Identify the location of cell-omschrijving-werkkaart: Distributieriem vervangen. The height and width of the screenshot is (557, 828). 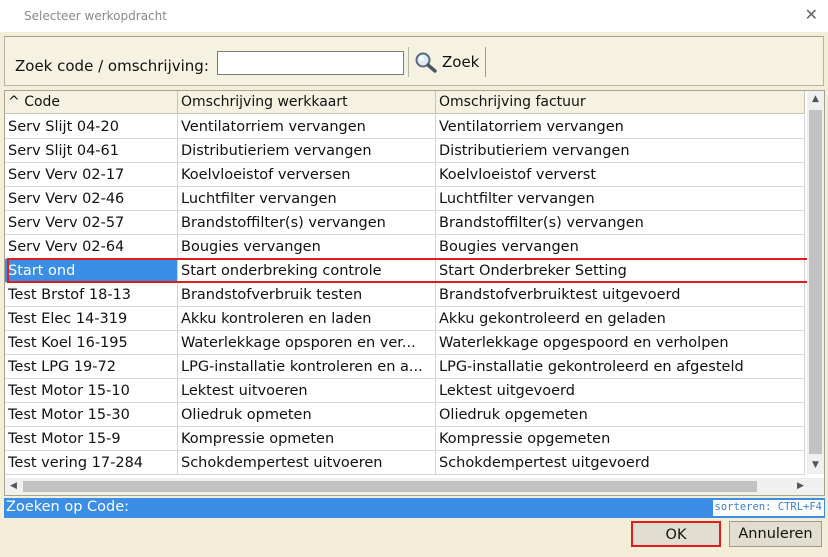
(307, 150).